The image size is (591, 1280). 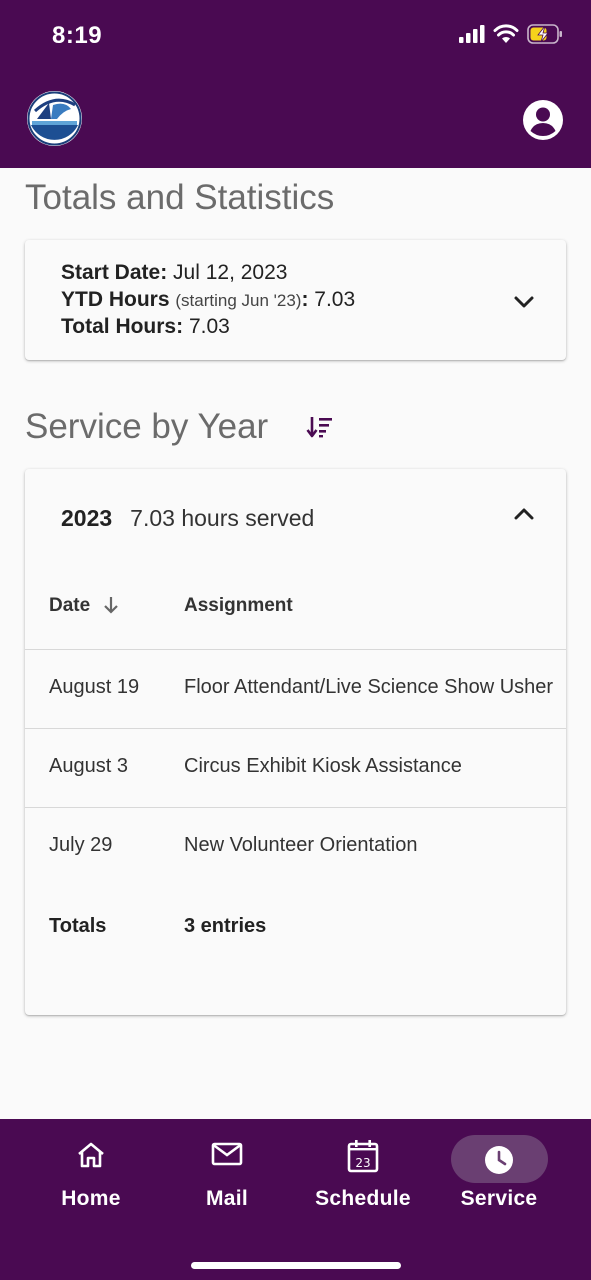 I want to click on nav-home: Home, so click(x=91, y=1169).